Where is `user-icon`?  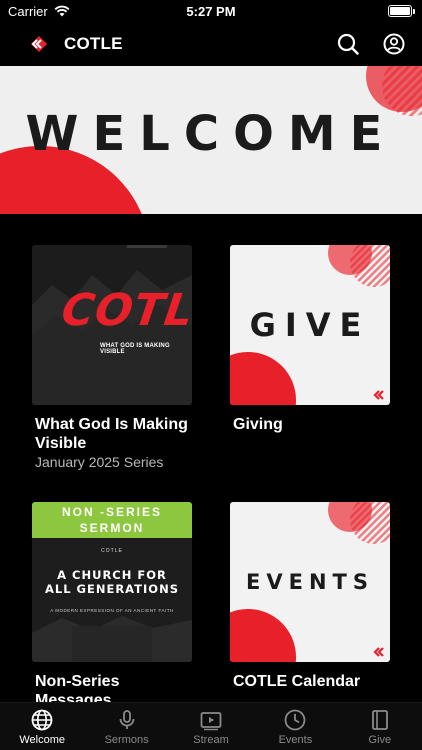 user-icon is located at coordinates (394, 44).